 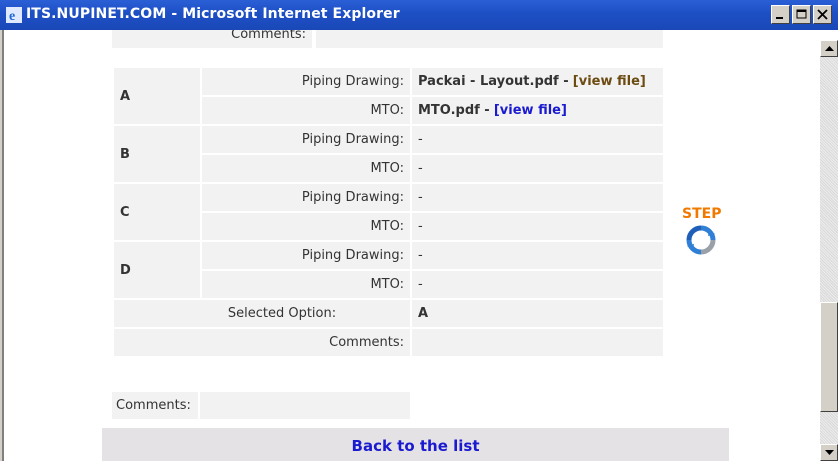 I want to click on option-c-label: C, so click(x=157, y=212).